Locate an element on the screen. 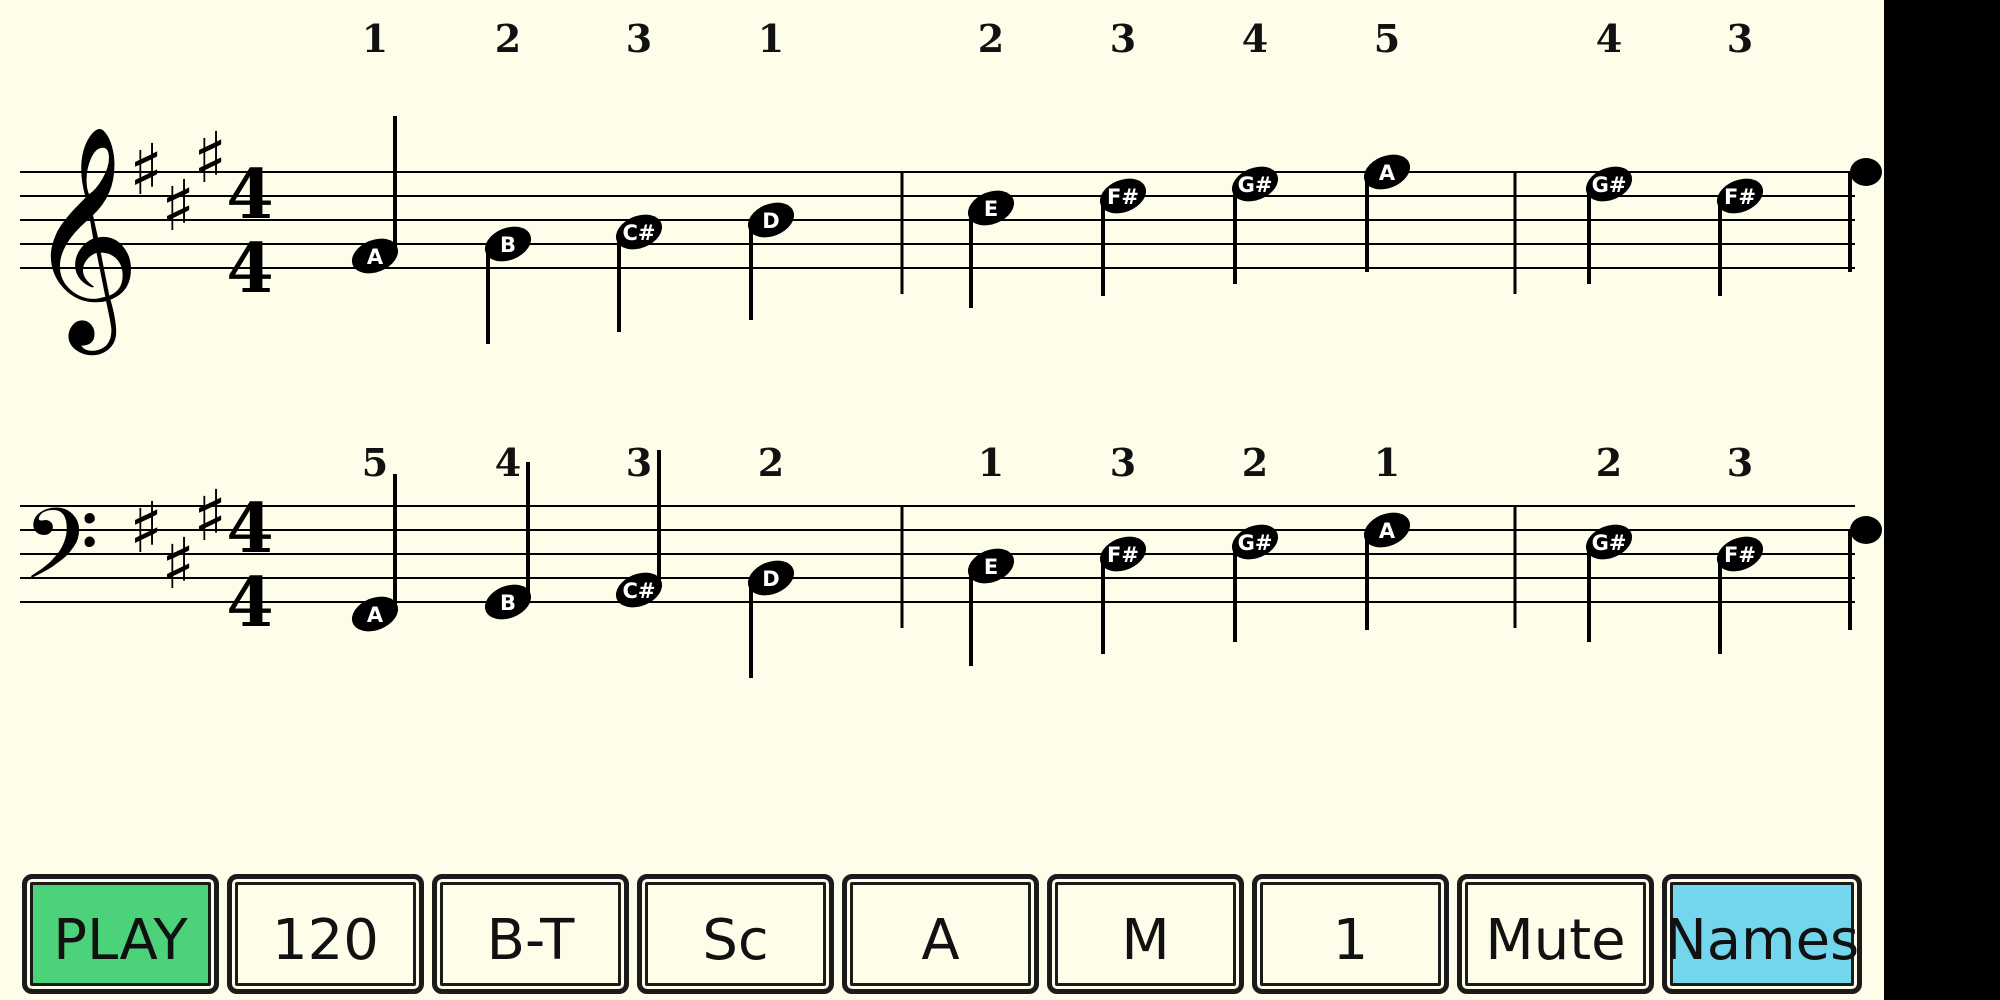  treble-clef-icon: 𝄞 is located at coordinates (84, 239).